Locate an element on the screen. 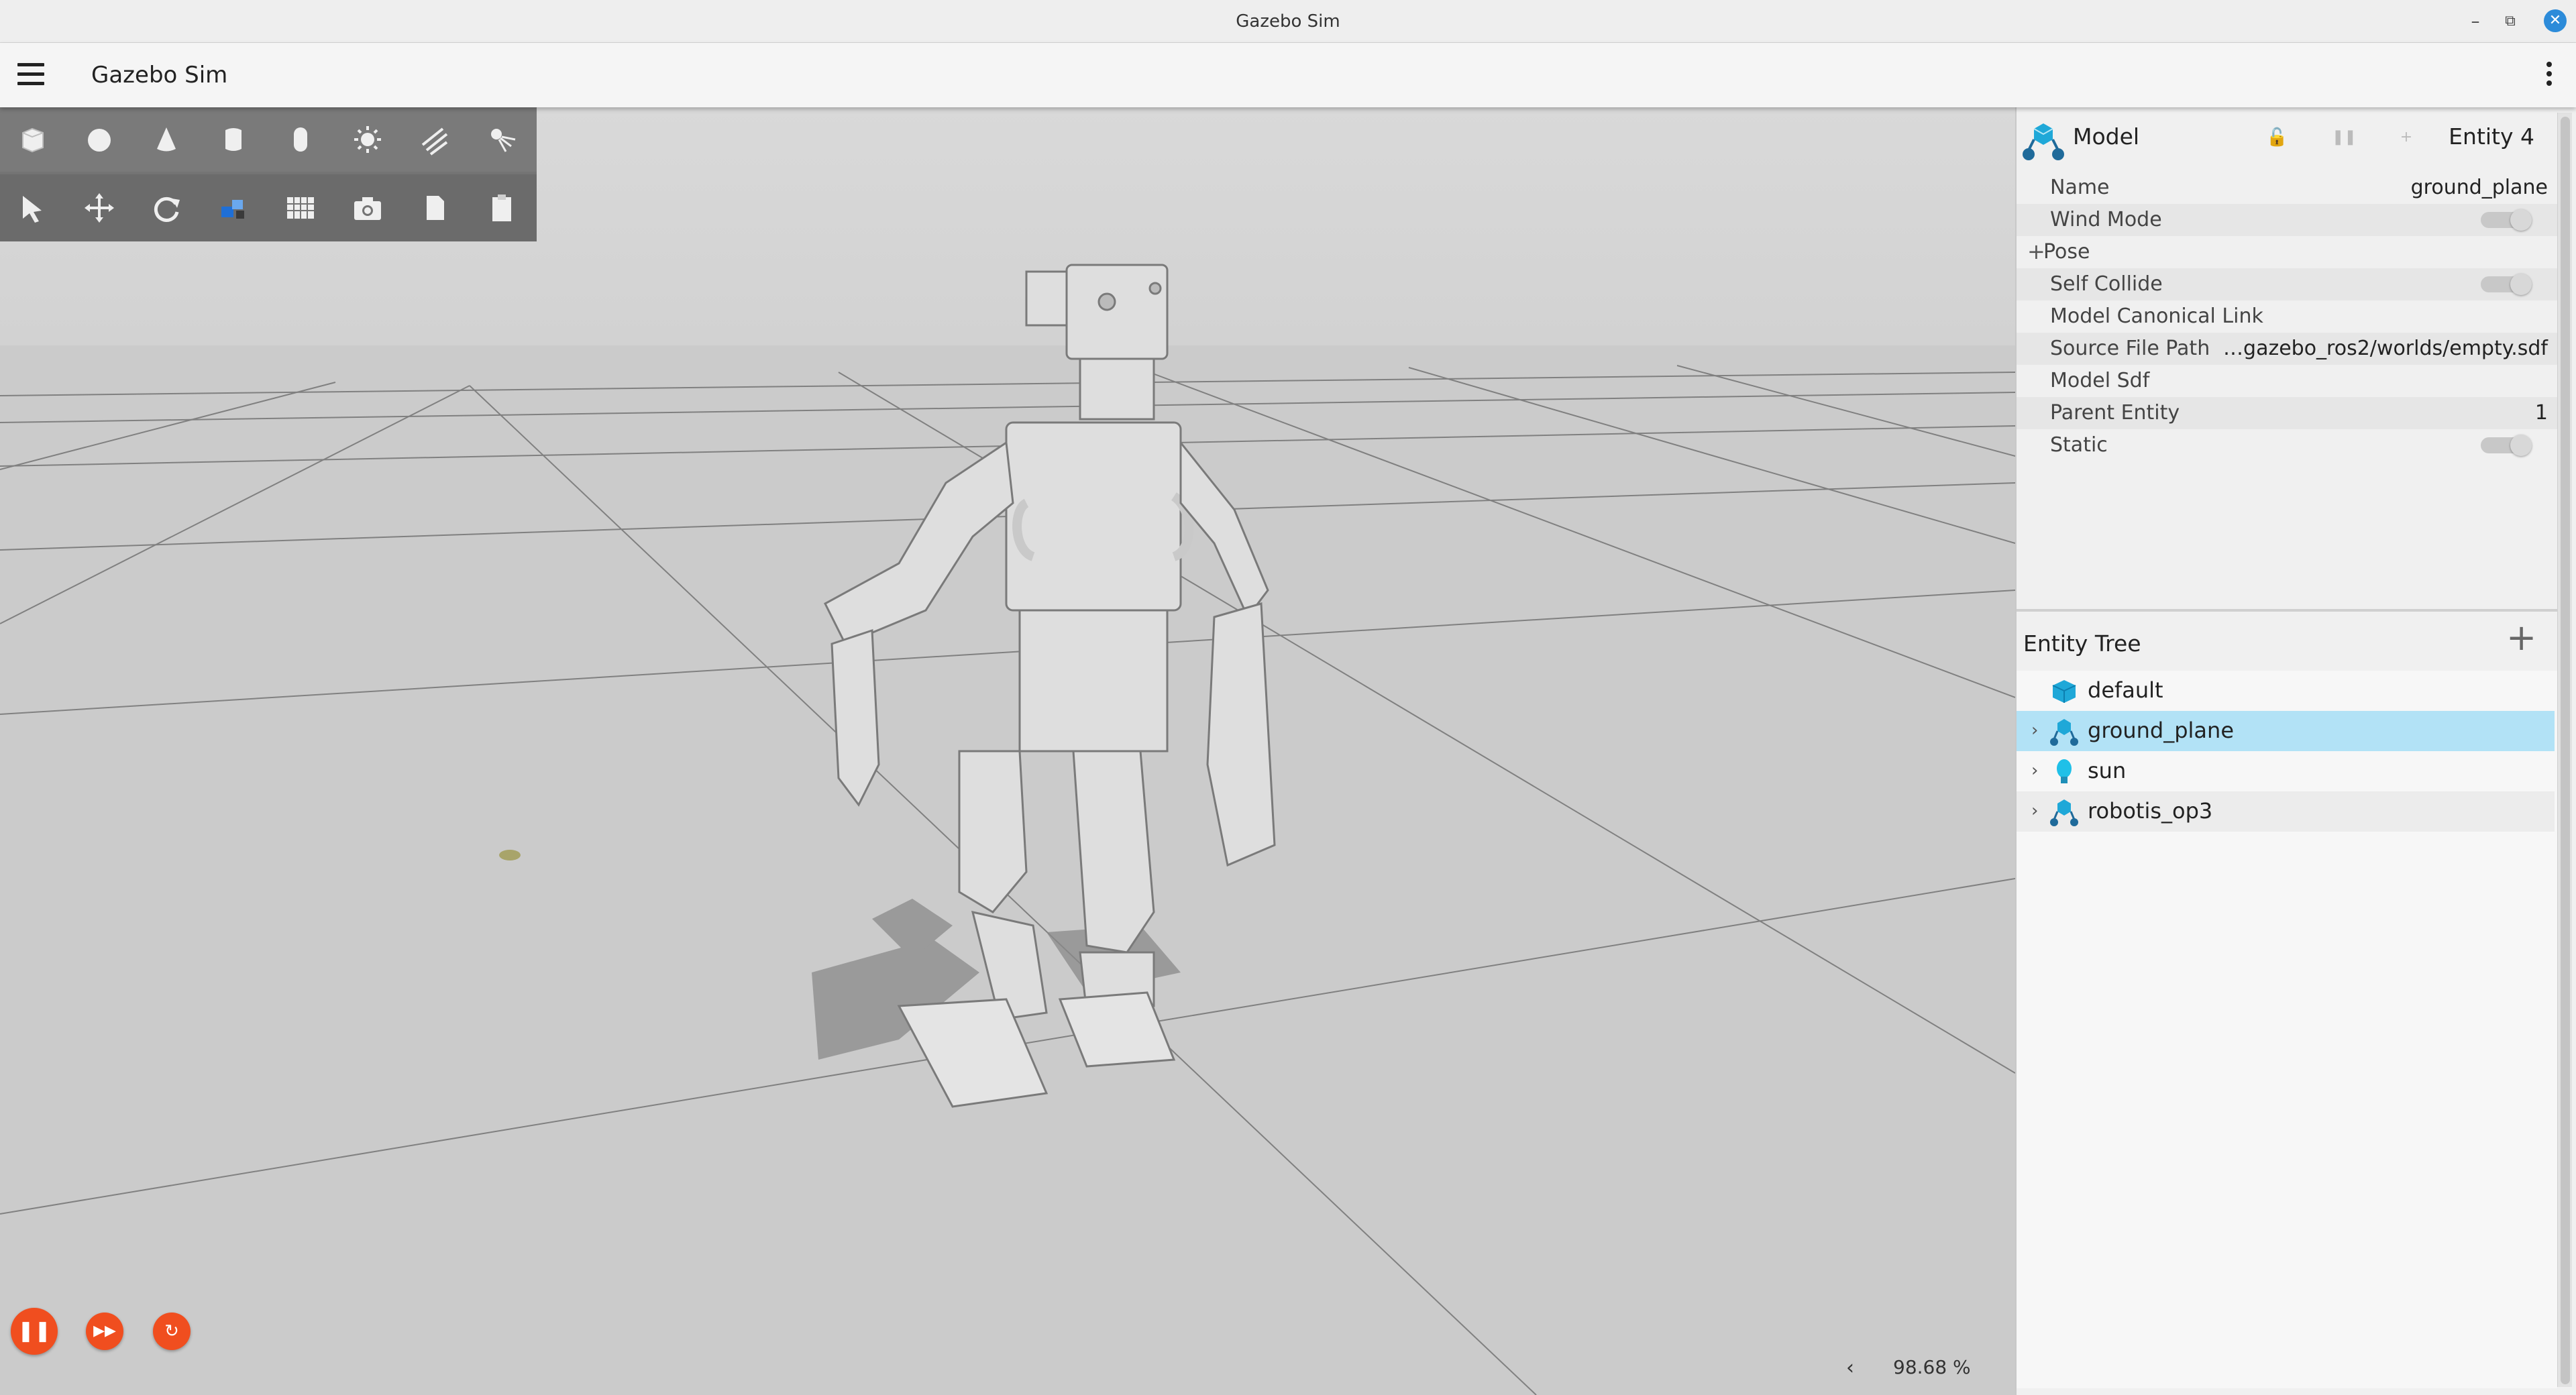  select-icon is located at coordinates (32, 208).